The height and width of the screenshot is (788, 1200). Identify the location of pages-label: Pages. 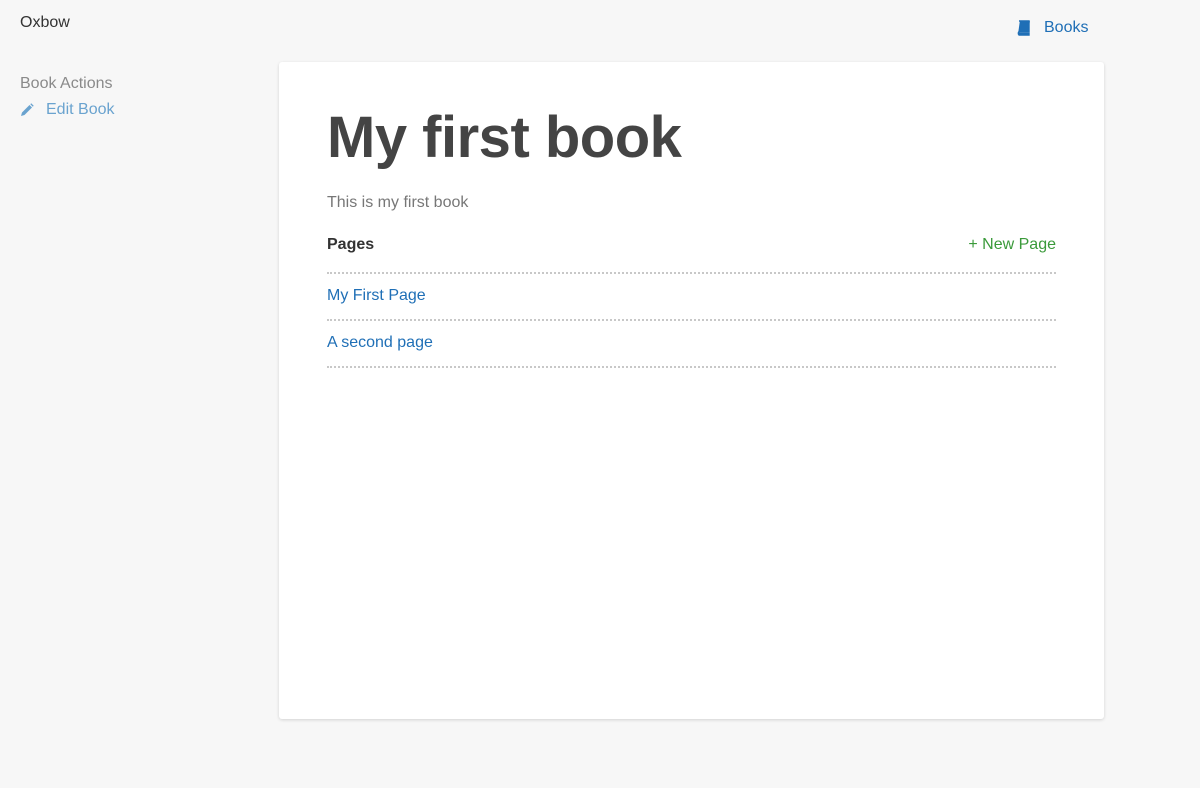
(351, 244).